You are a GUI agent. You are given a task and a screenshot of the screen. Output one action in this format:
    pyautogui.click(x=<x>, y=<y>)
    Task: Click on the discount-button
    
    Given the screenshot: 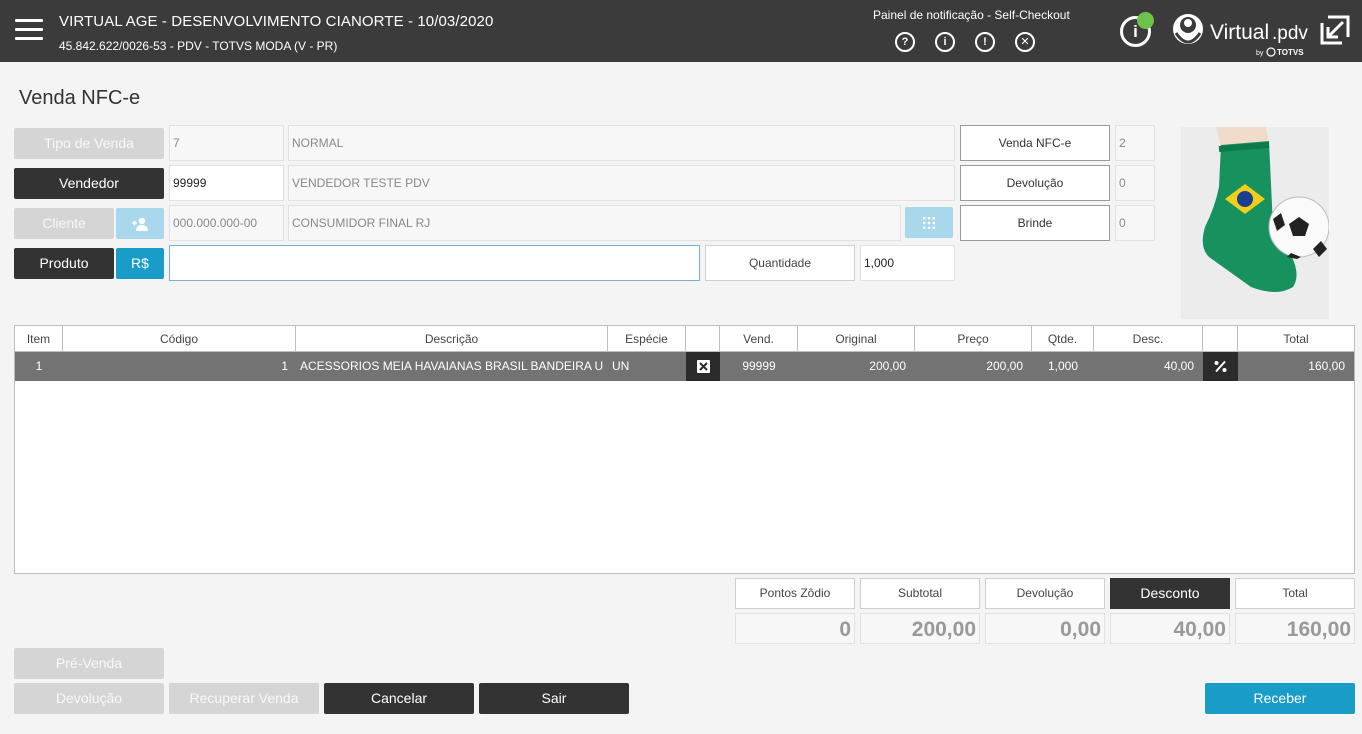 What is the action you would take?
    pyautogui.click(x=1220, y=366)
    